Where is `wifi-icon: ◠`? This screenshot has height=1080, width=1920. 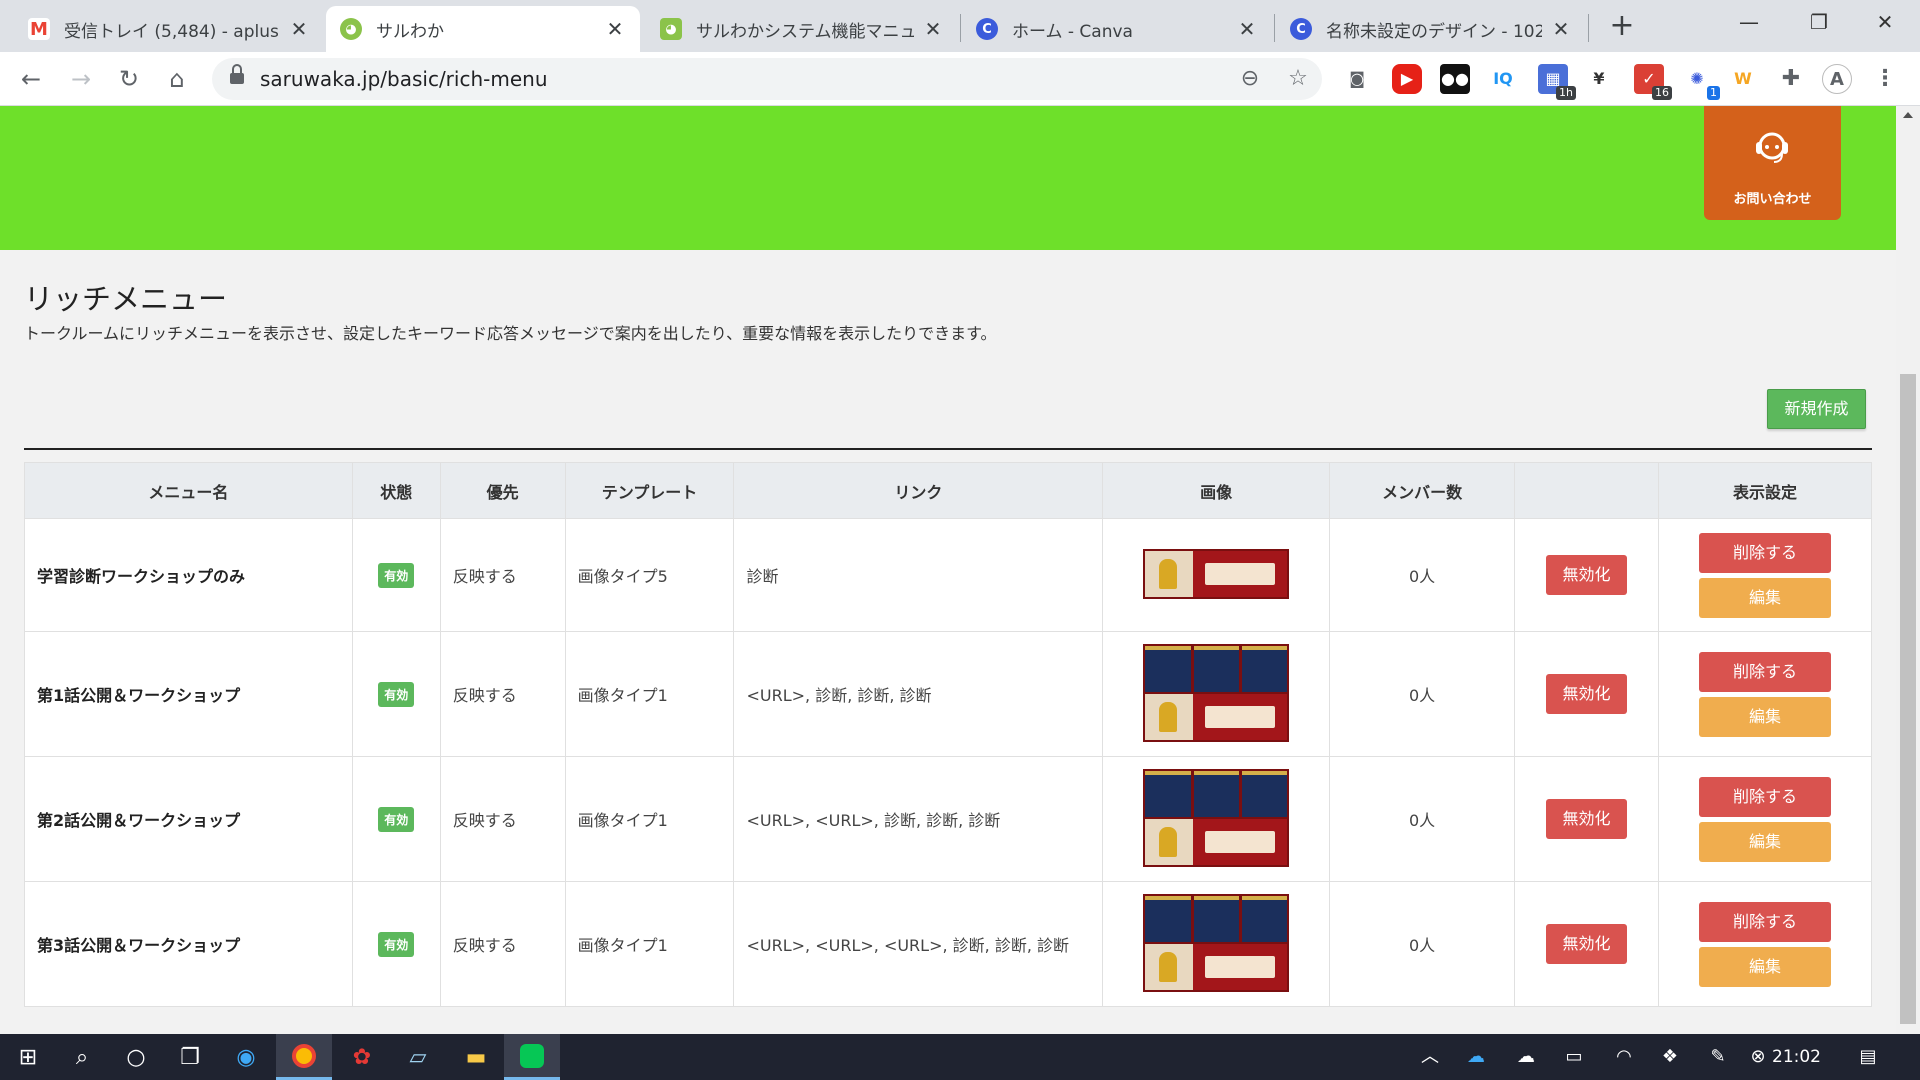 wifi-icon: ◠ is located at coordinates (1624, 1057).